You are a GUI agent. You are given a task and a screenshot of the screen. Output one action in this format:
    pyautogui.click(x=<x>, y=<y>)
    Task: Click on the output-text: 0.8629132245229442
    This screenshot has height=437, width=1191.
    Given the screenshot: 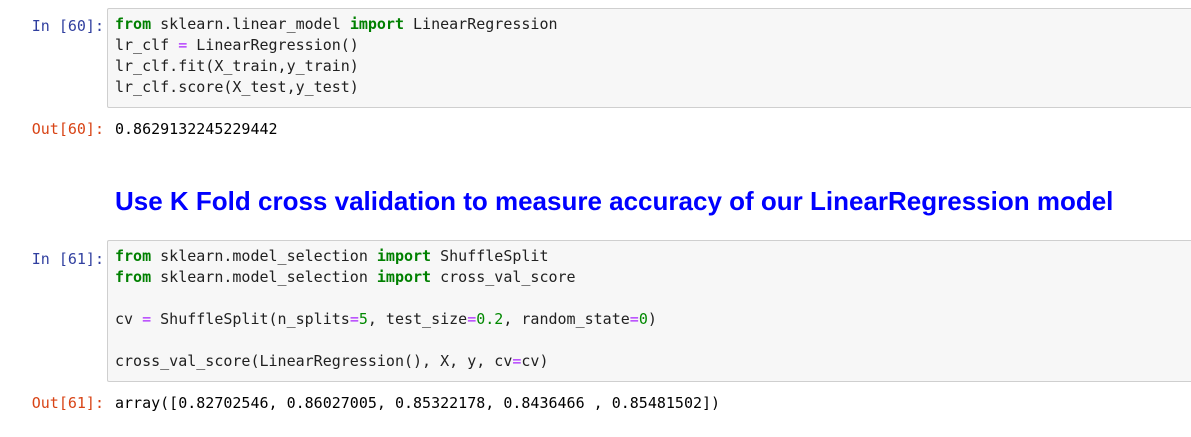 What is the action you would take?
    pyautogui.click(x=196, y=129)
    